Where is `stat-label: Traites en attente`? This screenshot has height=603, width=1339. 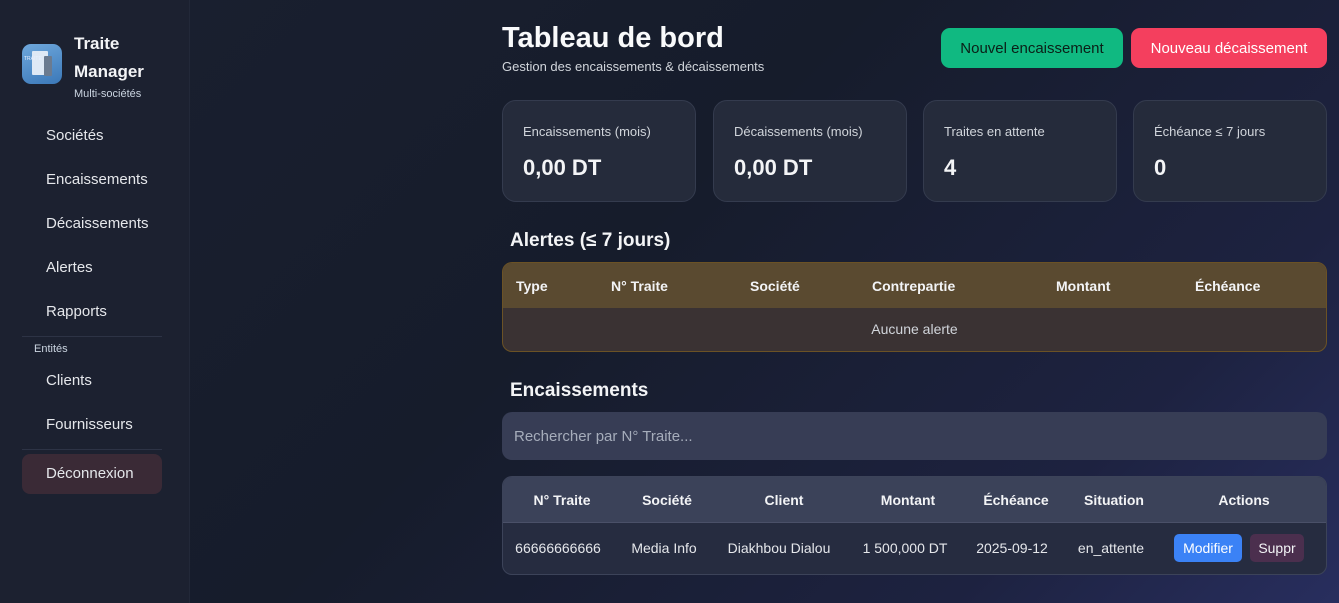
stat-label: Traites en attente is located at coordinates (994, 131).